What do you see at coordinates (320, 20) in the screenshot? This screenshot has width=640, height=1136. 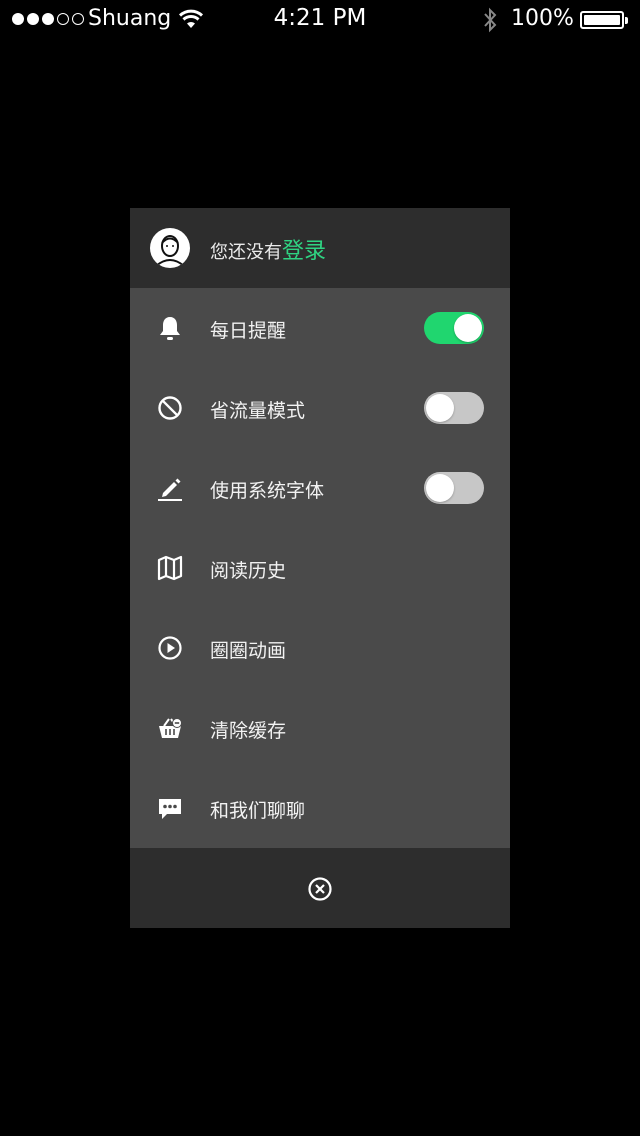 I see `status-bar: Shuang 4:21 PM 100%` at bounding box center [320, 20].